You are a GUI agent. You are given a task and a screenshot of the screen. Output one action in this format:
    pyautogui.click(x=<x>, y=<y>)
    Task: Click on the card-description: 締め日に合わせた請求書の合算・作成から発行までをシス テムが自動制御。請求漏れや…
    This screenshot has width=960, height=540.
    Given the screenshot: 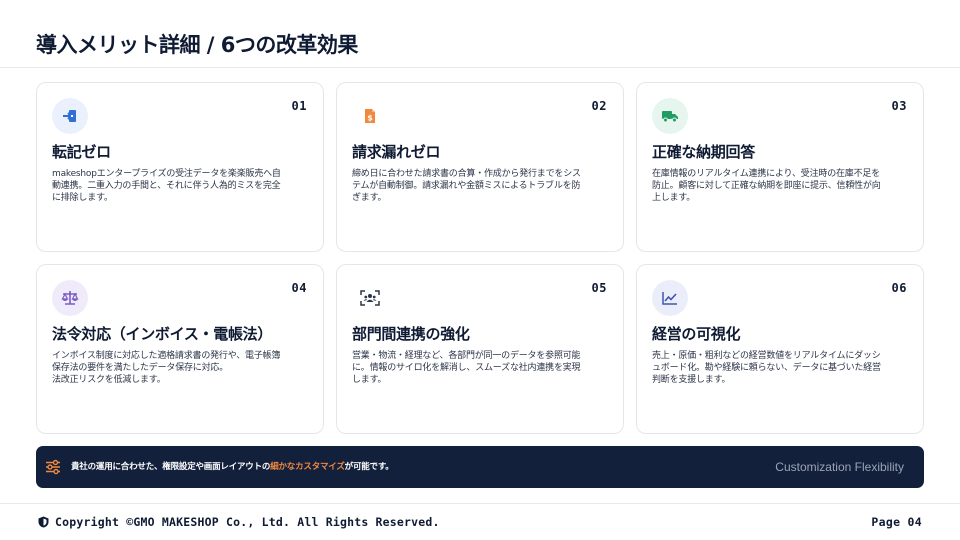 What is the action you would take?
    pyautogui.click(x=466, y=186)
    